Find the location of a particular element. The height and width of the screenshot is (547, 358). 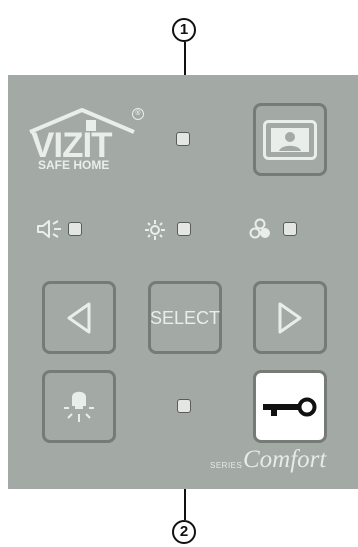

select-button: SELECT is located at coordinates (185, 317).